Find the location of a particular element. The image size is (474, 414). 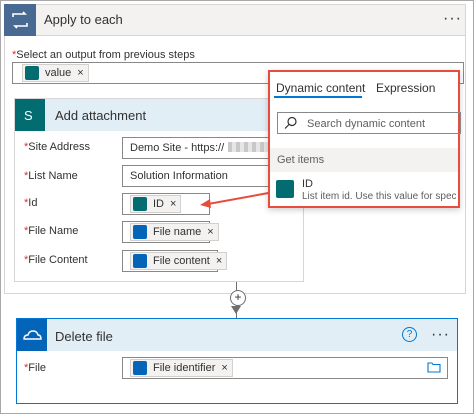

value-token-label: value is located at coordinates (58, 73).